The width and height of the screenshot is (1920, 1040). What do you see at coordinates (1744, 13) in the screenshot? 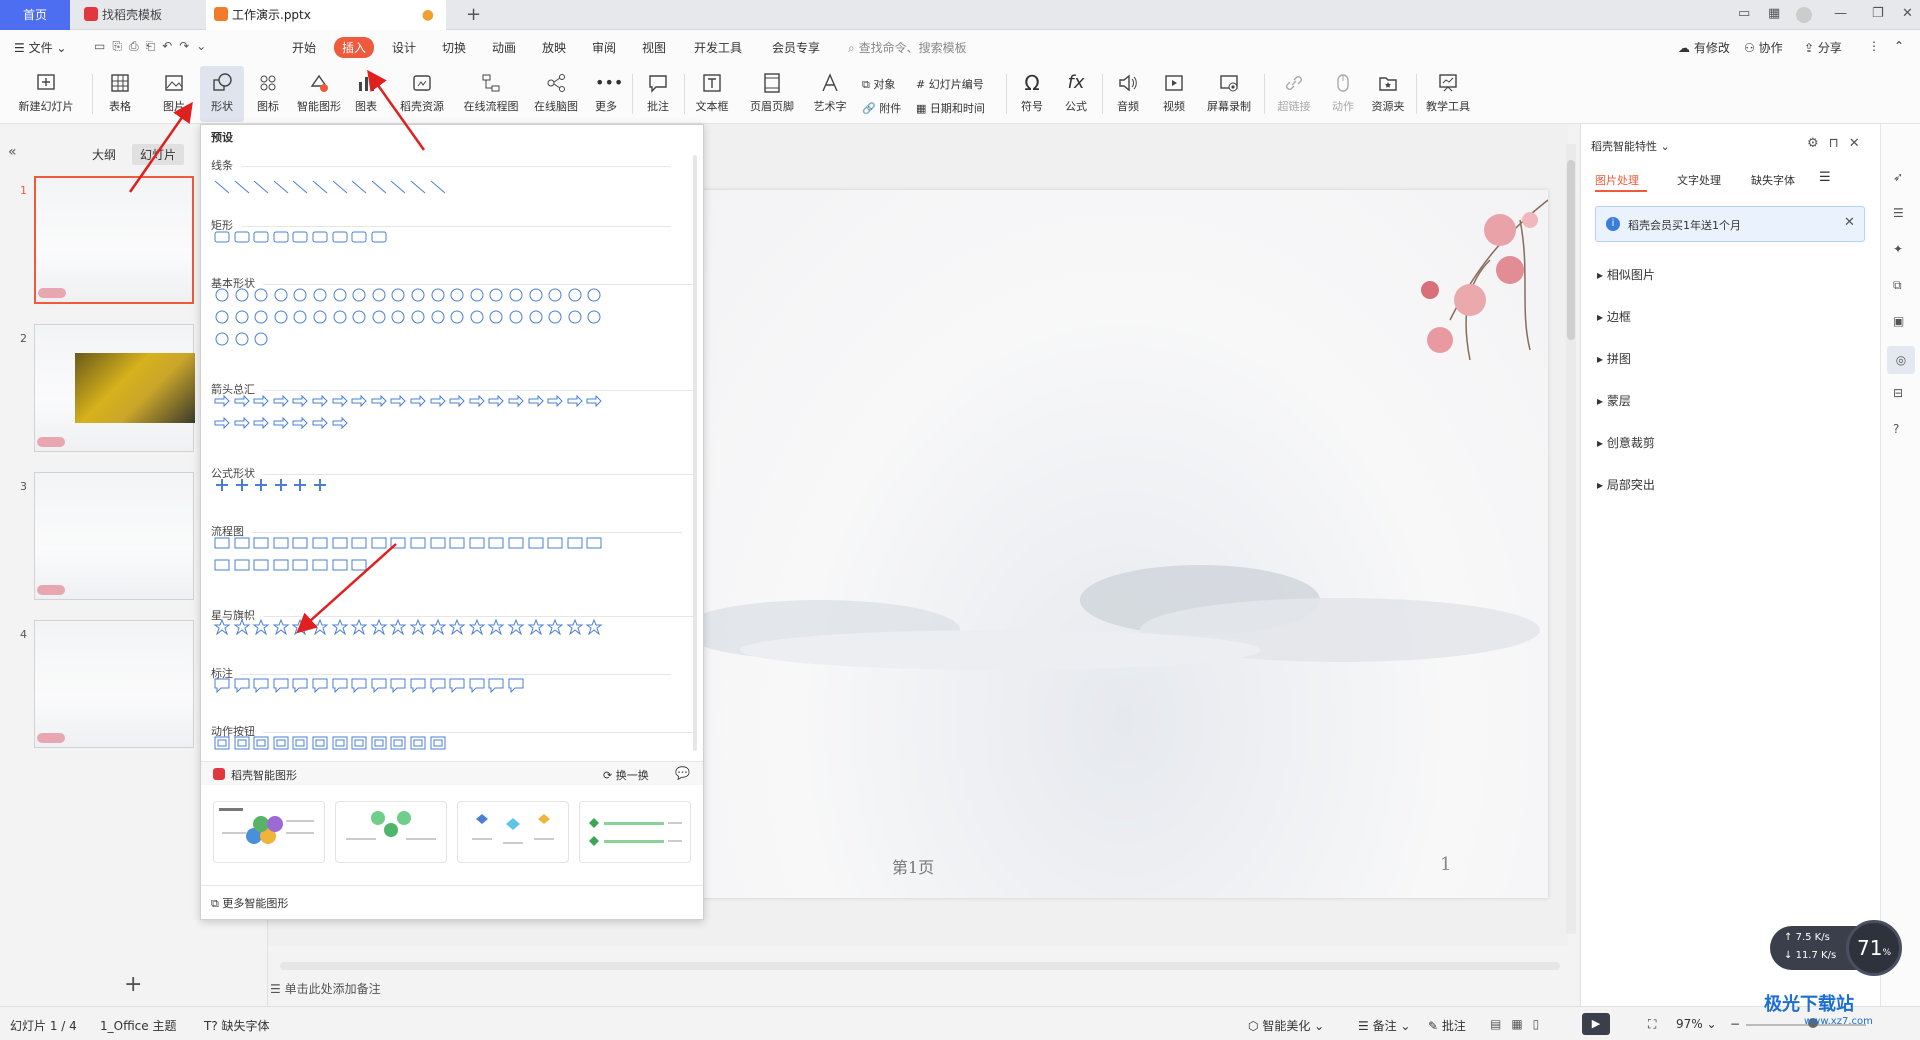
I see `layout-icon: ▭` at bounding box center [1744, 13].